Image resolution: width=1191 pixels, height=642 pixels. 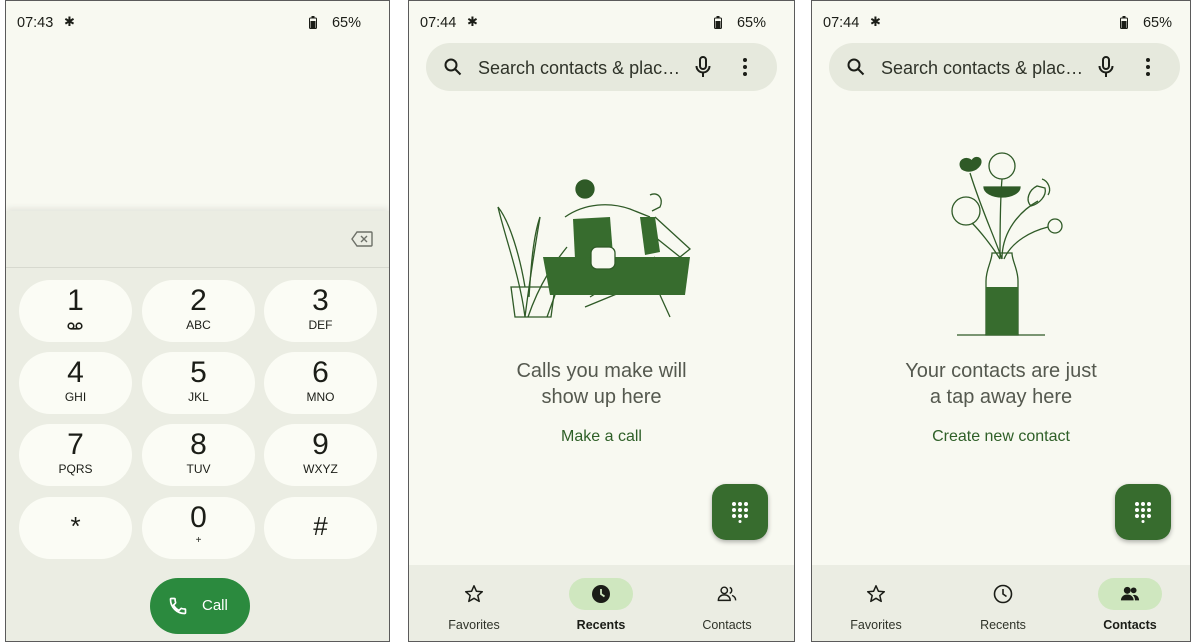 I want to click on key-letters: DEF, so click(x=320, y=325).